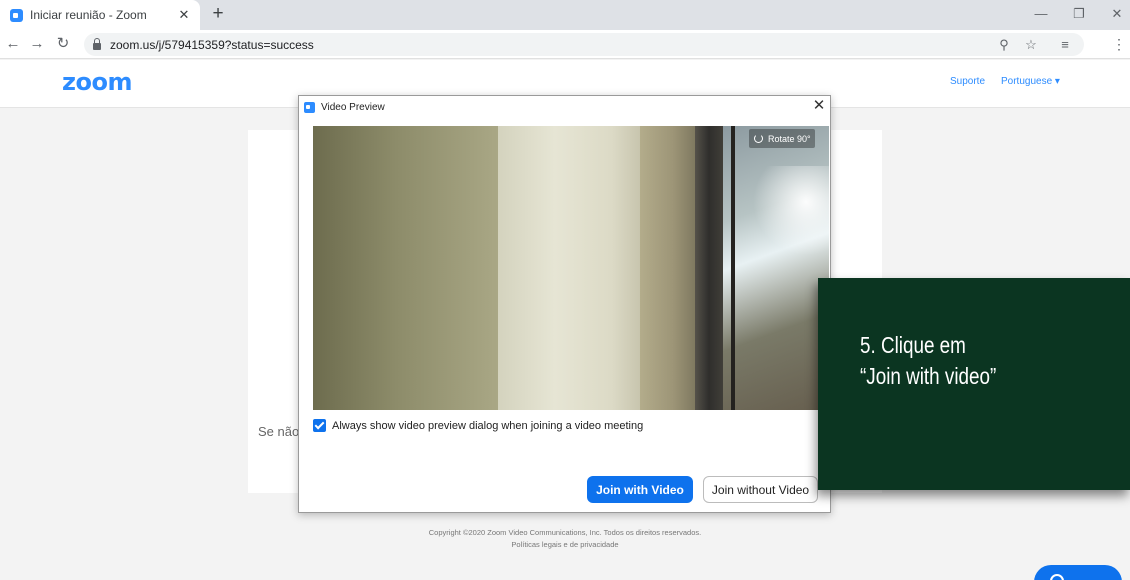  I want to click on minimize-button: —, so click(1041, 14).